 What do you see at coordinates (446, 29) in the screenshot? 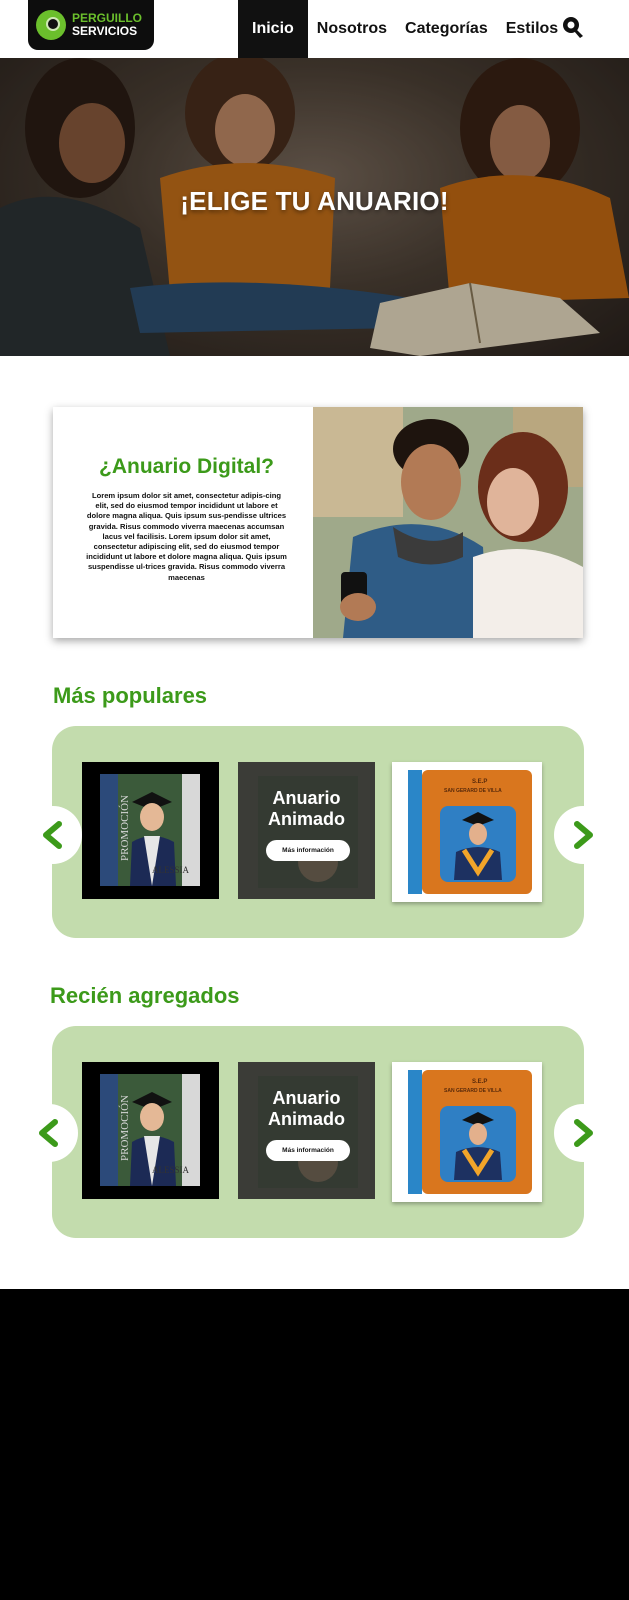
I see `nav-categorias: Categorías` at bounding box center [446, 29].